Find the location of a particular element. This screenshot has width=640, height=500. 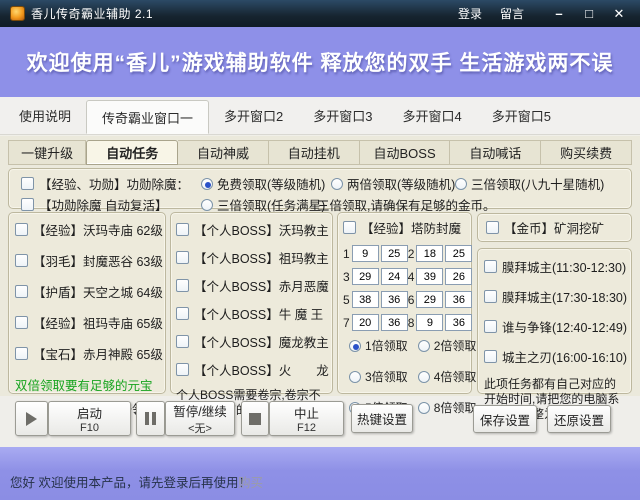

pause-resume-button: 暂停/继续 <无> is located at coordinates (200, 418).